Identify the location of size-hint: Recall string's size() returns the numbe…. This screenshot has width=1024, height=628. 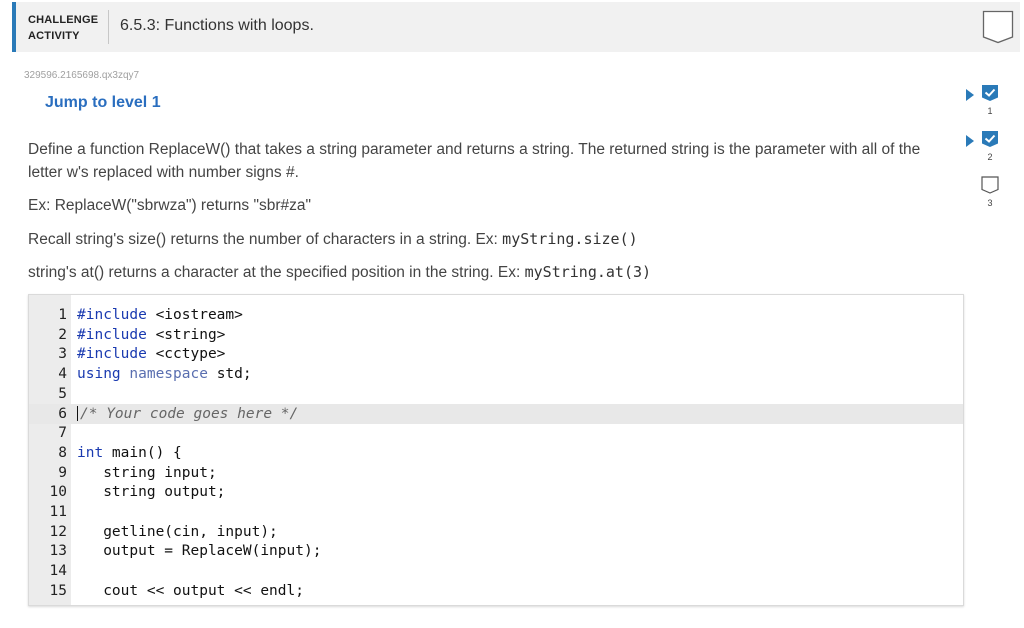
(333, 239).